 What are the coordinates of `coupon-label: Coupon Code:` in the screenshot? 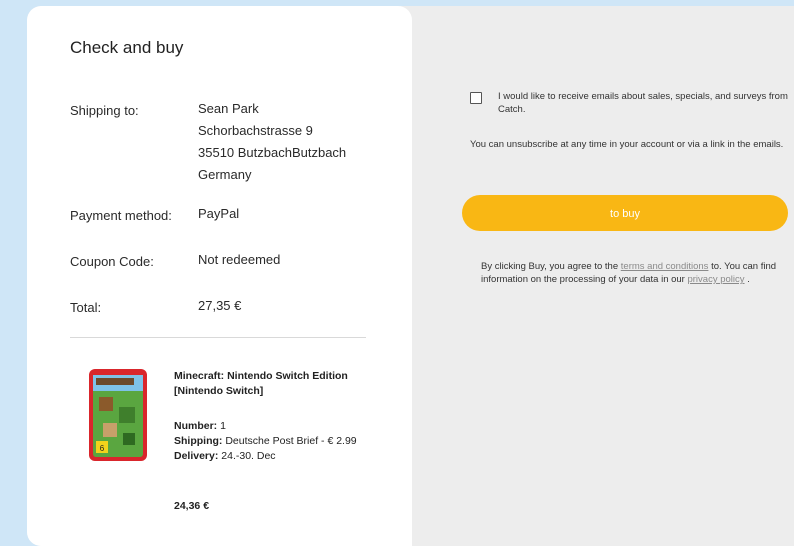 It's located at (112, 261).